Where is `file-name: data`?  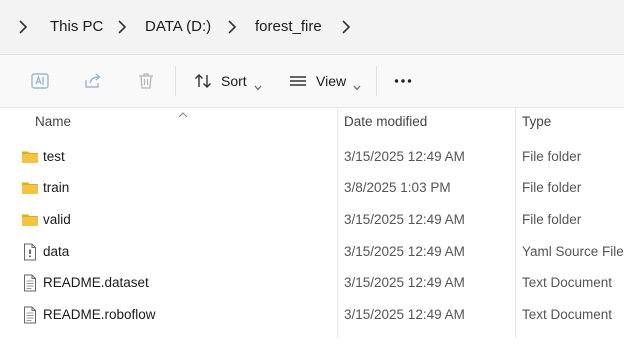
file-name: data is located at coordinates (56, 251).